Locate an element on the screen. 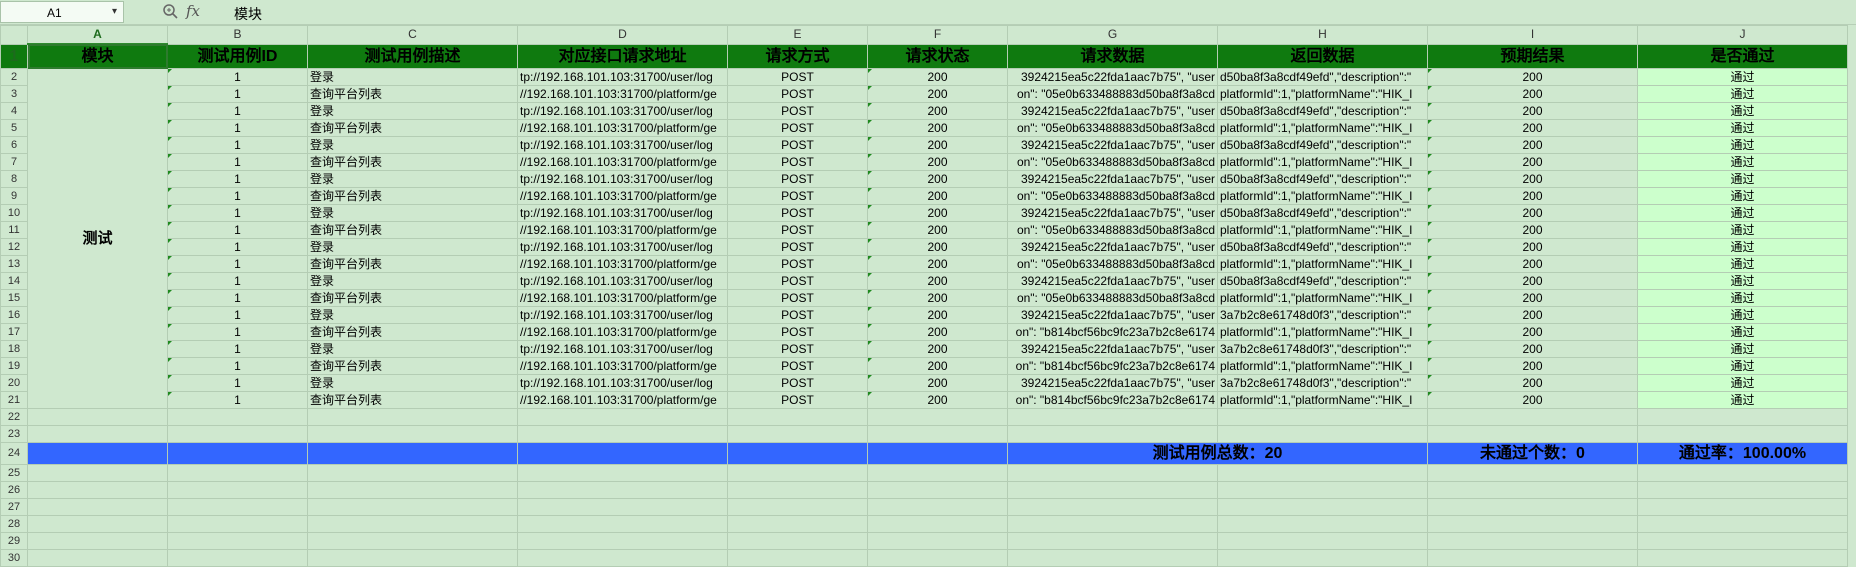 The width and height of the screenshot is (1856, 567). name-box: A1 ▾ is located at coordinates (62, 12).